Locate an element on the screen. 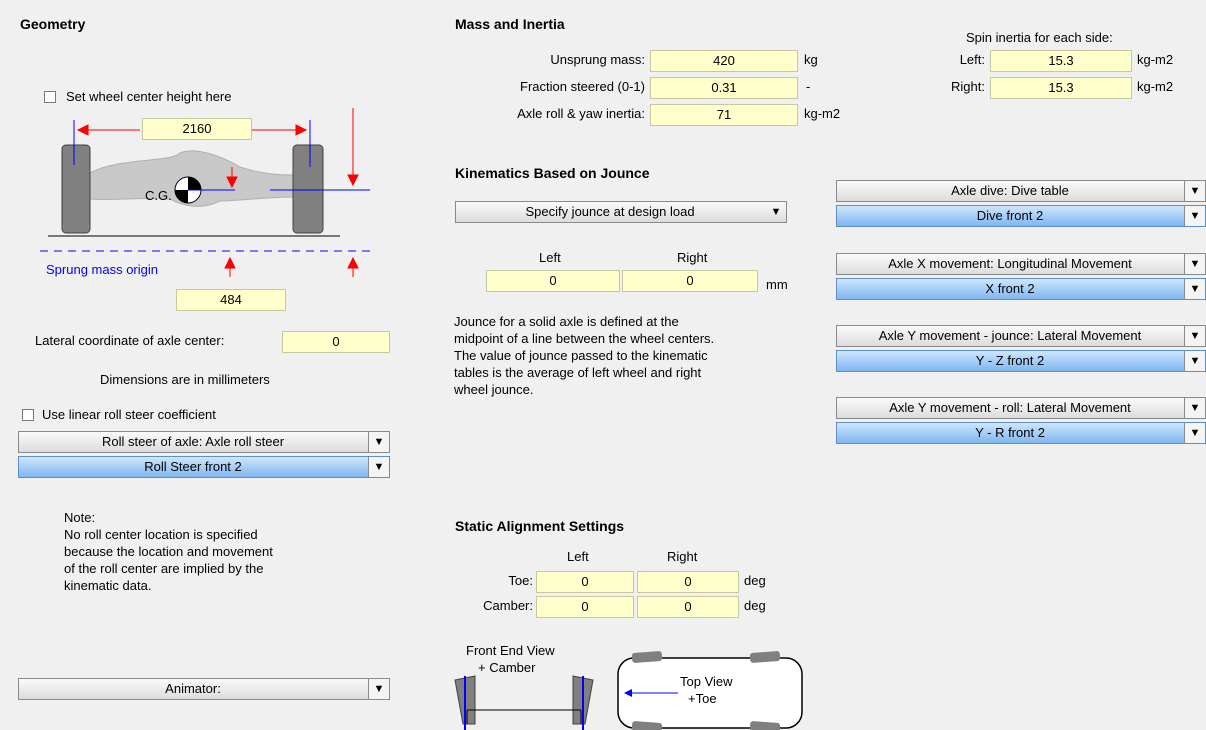 This screenshot has height=730, width=1206. jounce-dropdown: Specify jounce at design load ▼ is located at coordinates (621, 212).